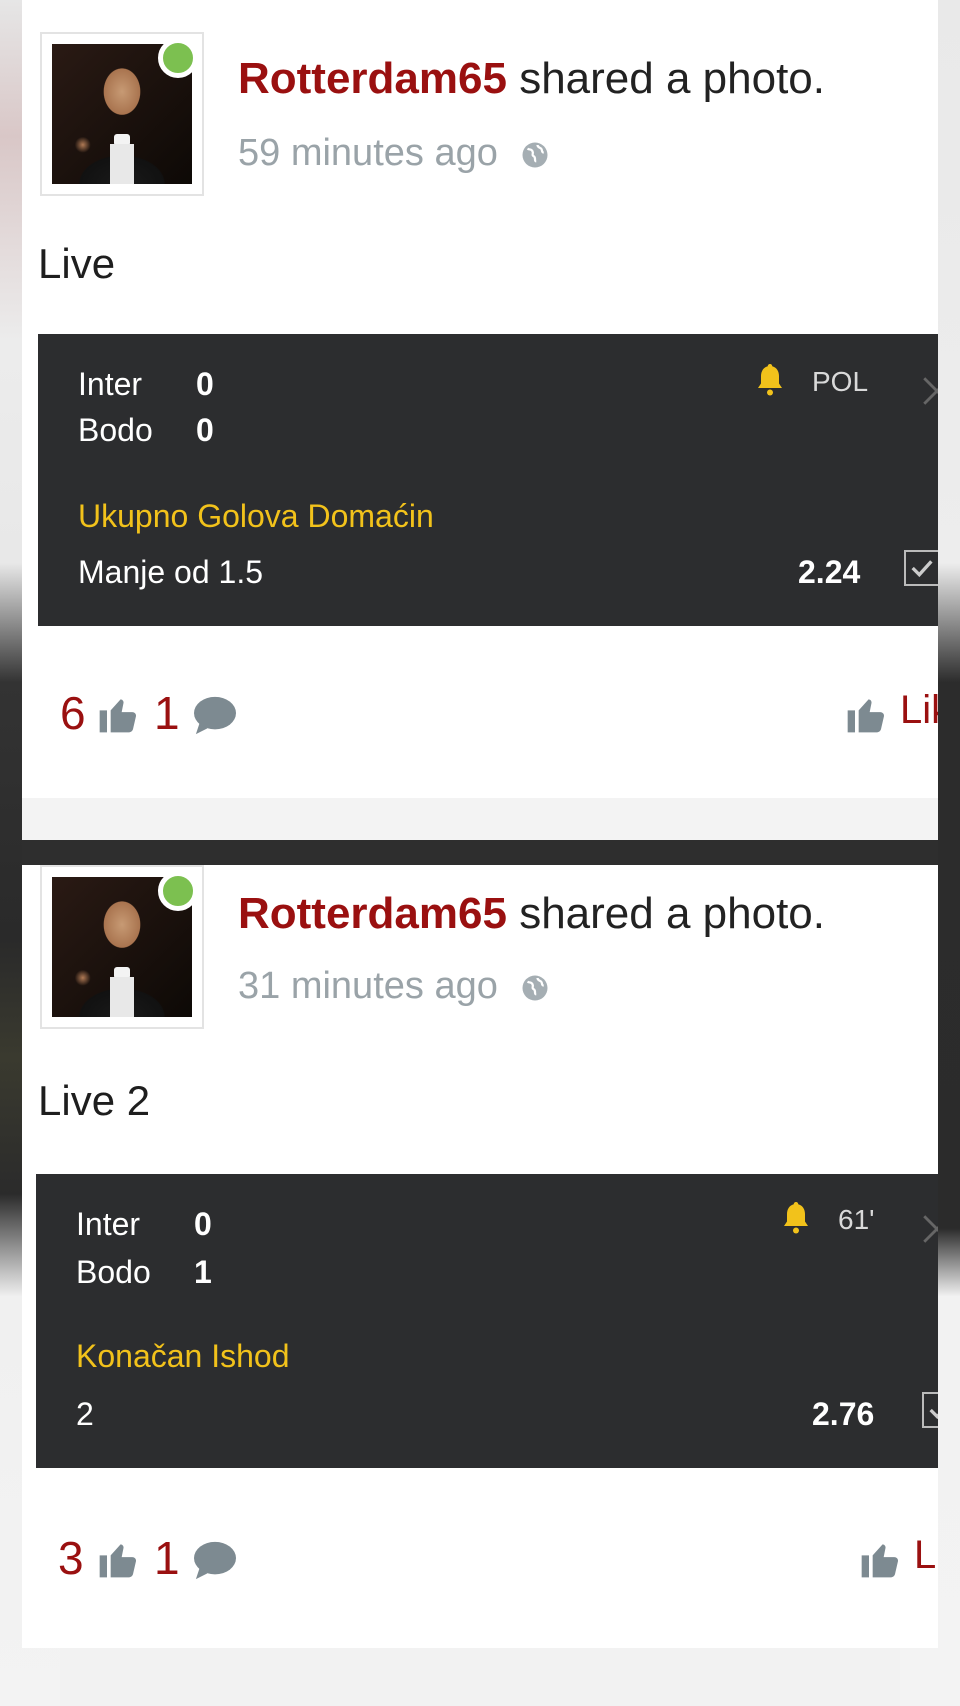 The height and width of the screenshot is (1706, 960). What do you see at coordinates (480, 852) in the screenshot?
I see `feed-gap` at bounding box center [480, 852].